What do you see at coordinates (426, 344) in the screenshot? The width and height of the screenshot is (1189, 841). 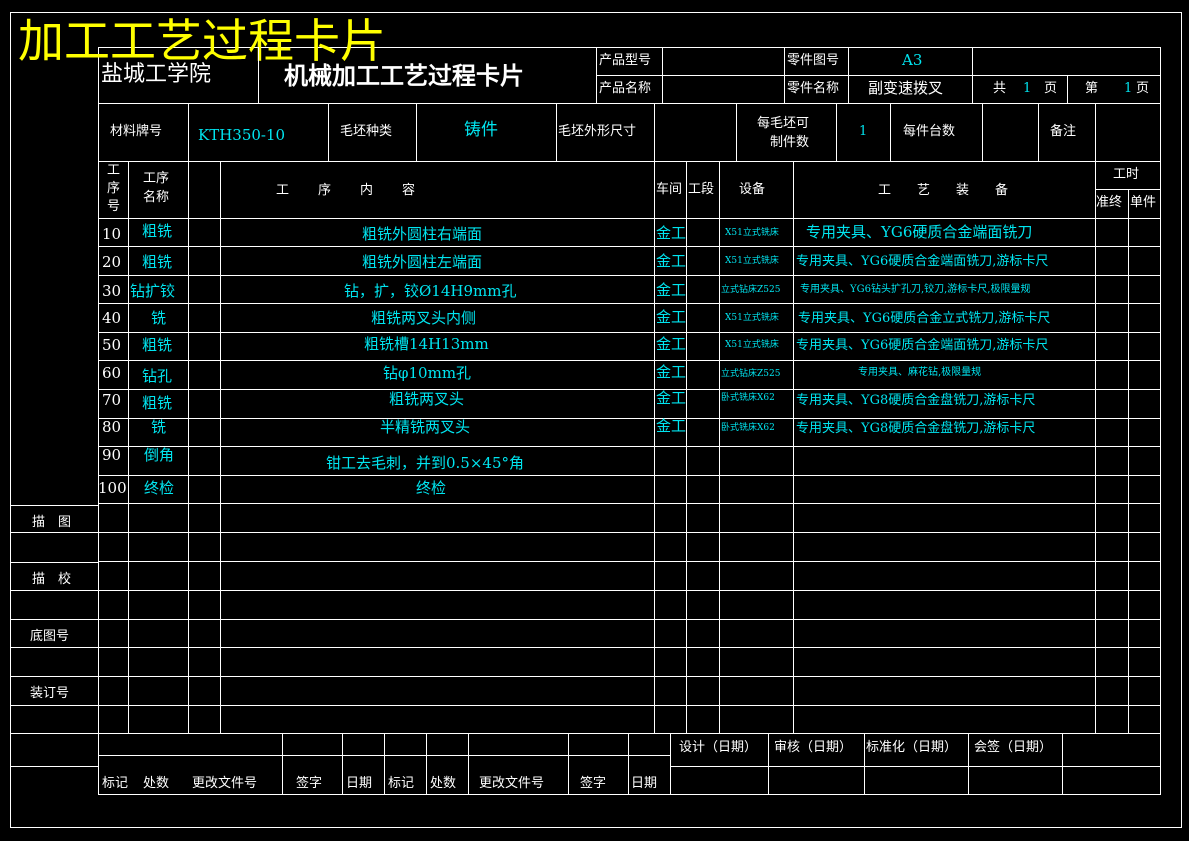 I see `row-content: 粗铣槽14H13mm` at bounding box center [426, 344].